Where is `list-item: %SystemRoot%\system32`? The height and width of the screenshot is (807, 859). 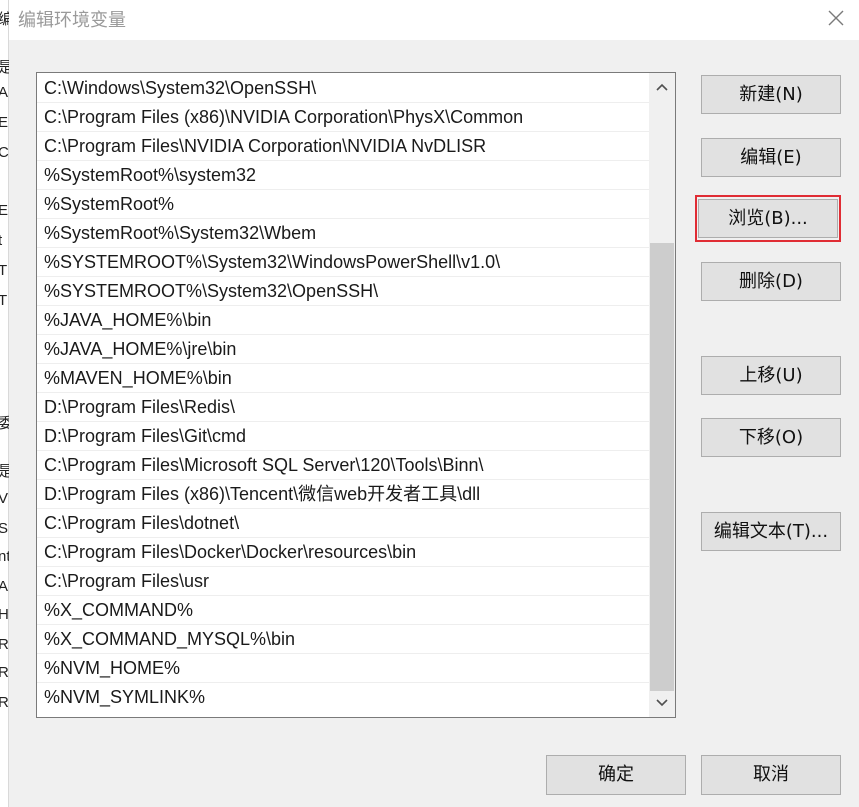 list-item: %SystemRoot%\system32 is located at coordinates (343, 175).